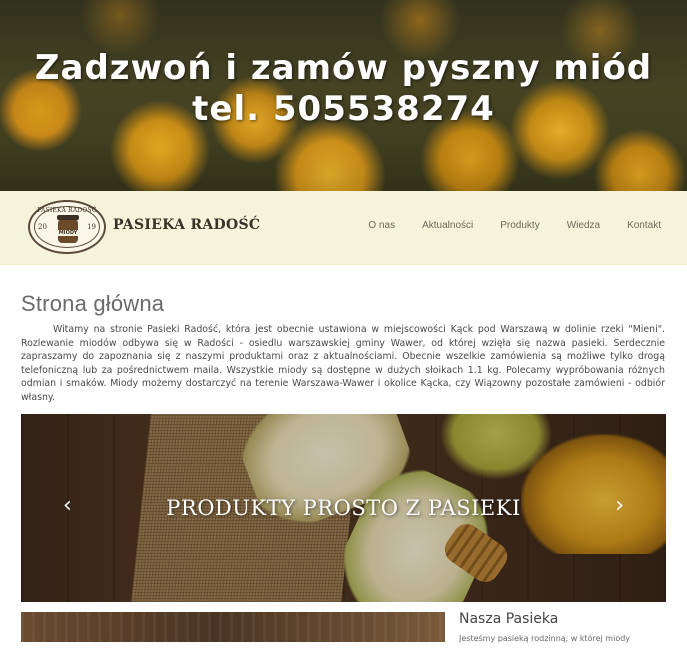 This screenshot has height=652, width=687. What do you see at coordinates (343, 68) in the screenshot?
I see `hero-line-1: Zadzwoń i zamów pyszny miód` at bounding box center [343, 68].